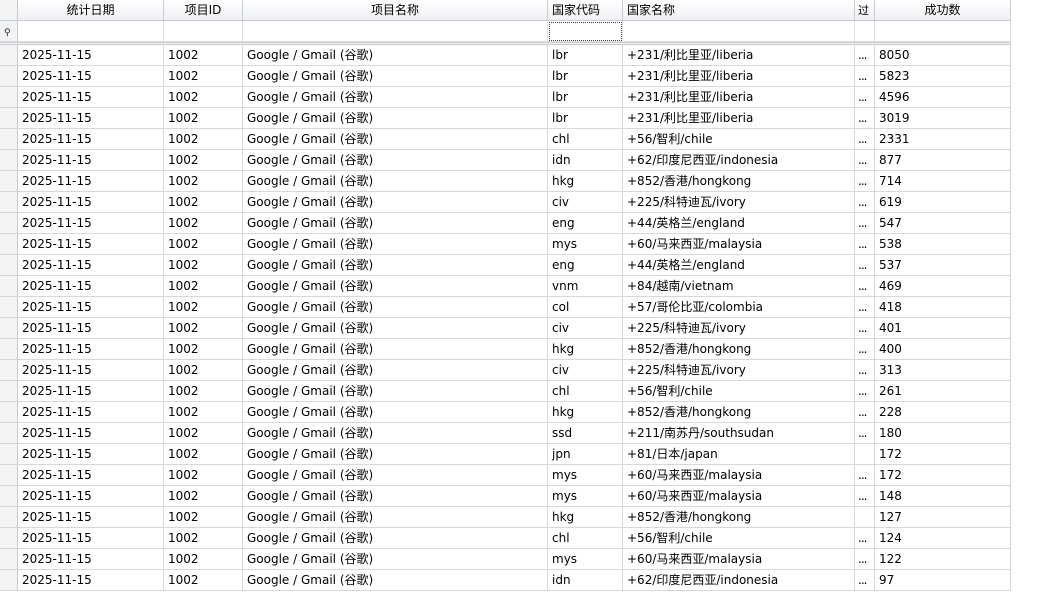 Image resolution: width=1061 pixels, height=595 pixels. Describe the element at coordinates (943, 538) in the screenshot. I see `cell-success-count: 124` at that location.